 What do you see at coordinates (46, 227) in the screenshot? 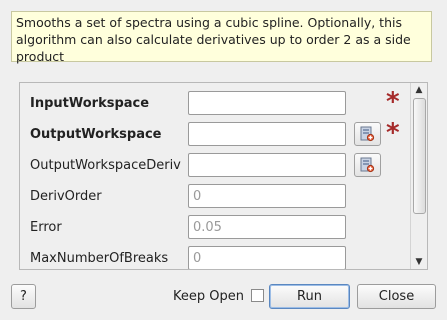
I see `property-label: Error` at bounding box center [46, 227].